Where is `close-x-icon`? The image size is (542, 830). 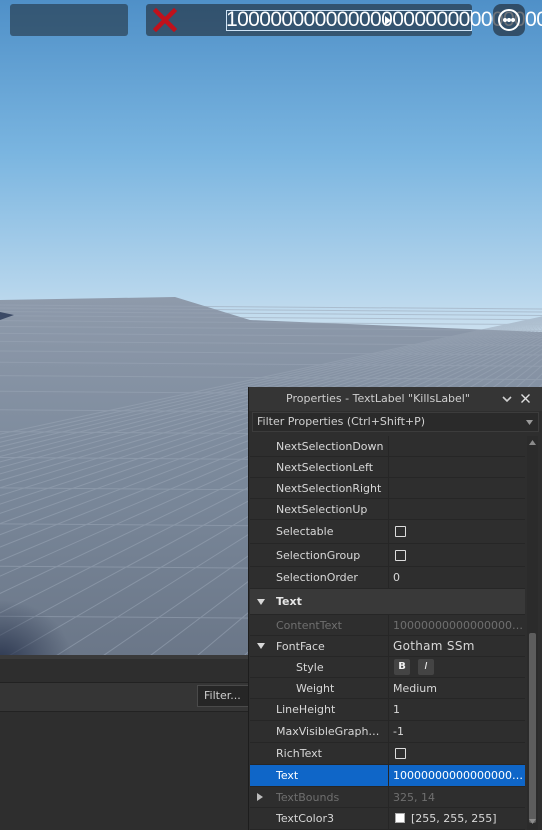 close-x-icon is located at coordinates (165, 20).